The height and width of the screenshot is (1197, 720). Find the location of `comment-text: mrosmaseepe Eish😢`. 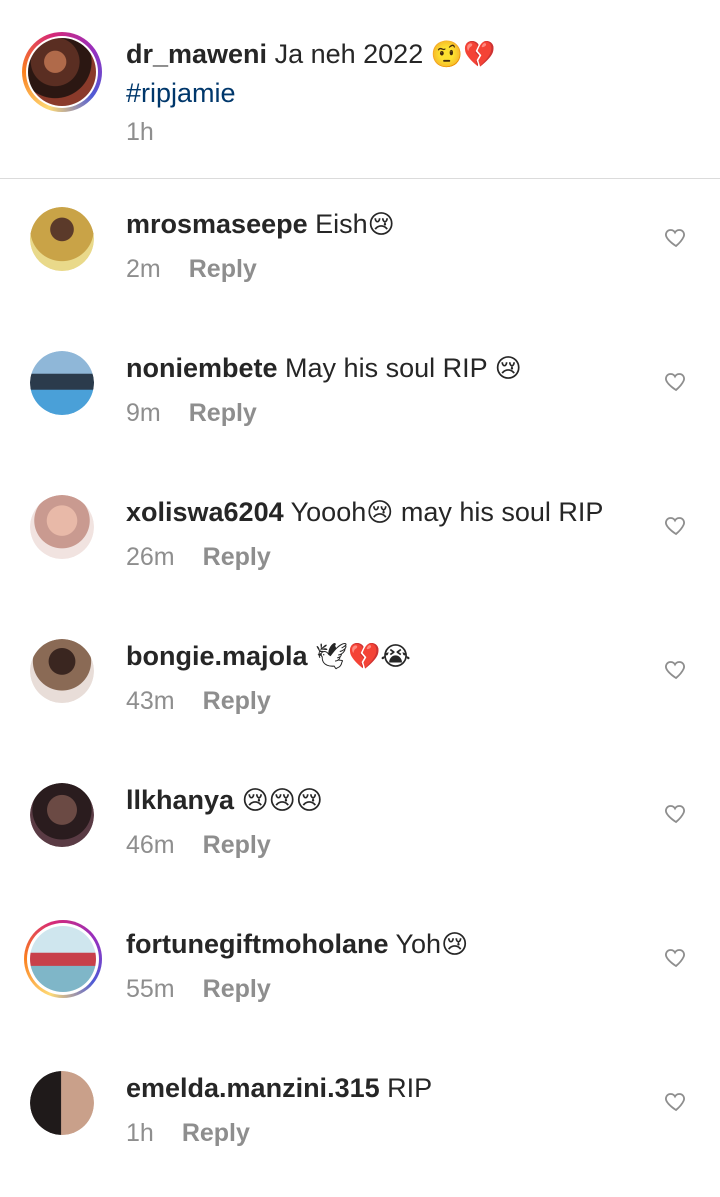

comment-text: mrosmaseepe Eish😢 is located at coordinates (260, 224).